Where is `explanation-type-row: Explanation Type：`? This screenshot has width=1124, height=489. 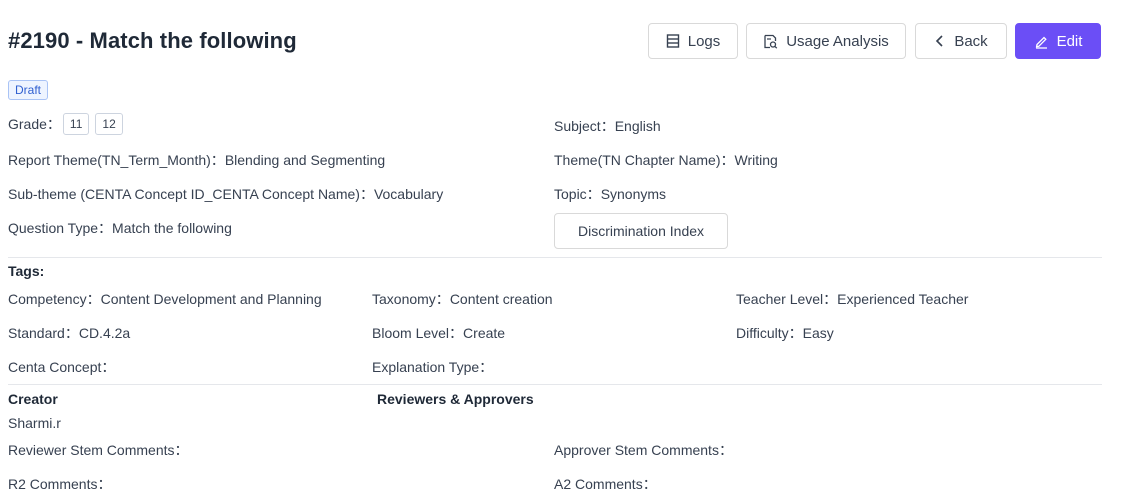
explanation-type-row: Explanation Type： is located at coordinates (432, 367).